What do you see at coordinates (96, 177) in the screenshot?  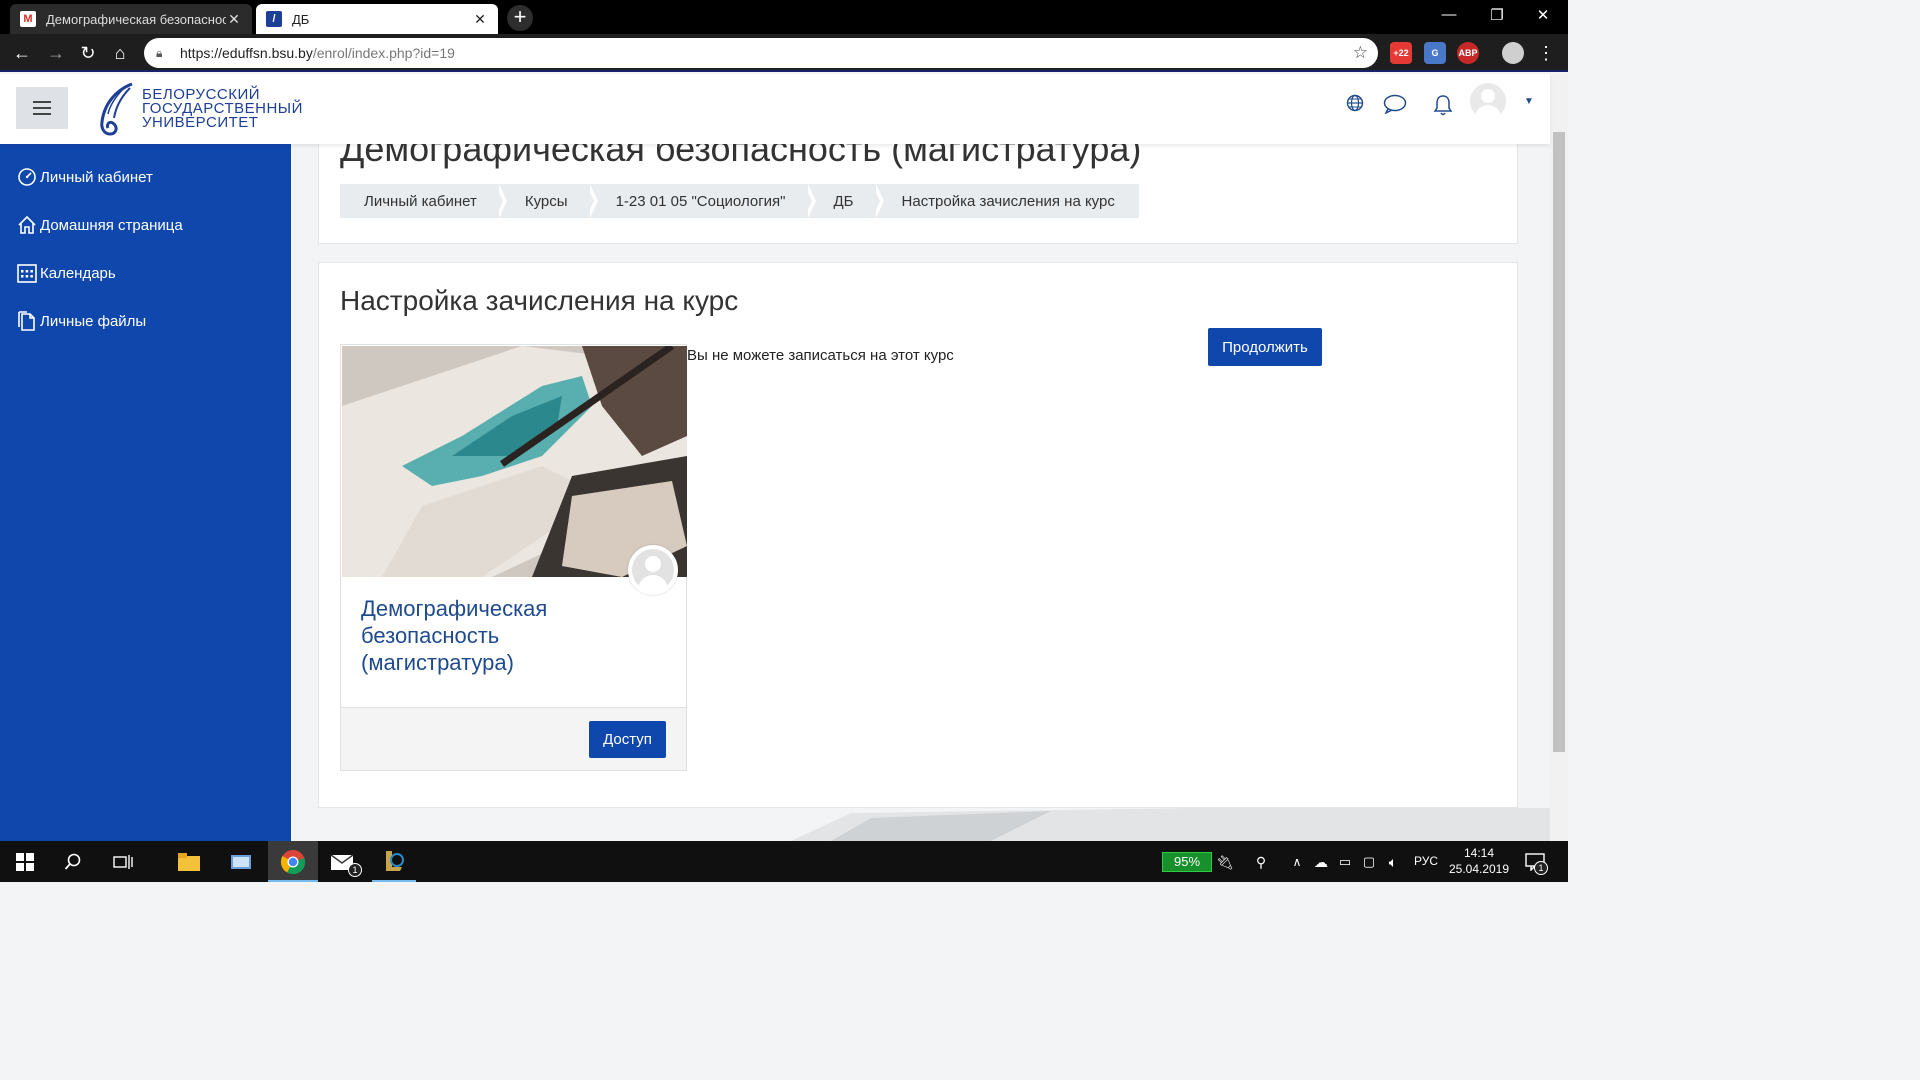 I see `sidebar-item-label: Личный кабинет` at bounding box center [96, 177].